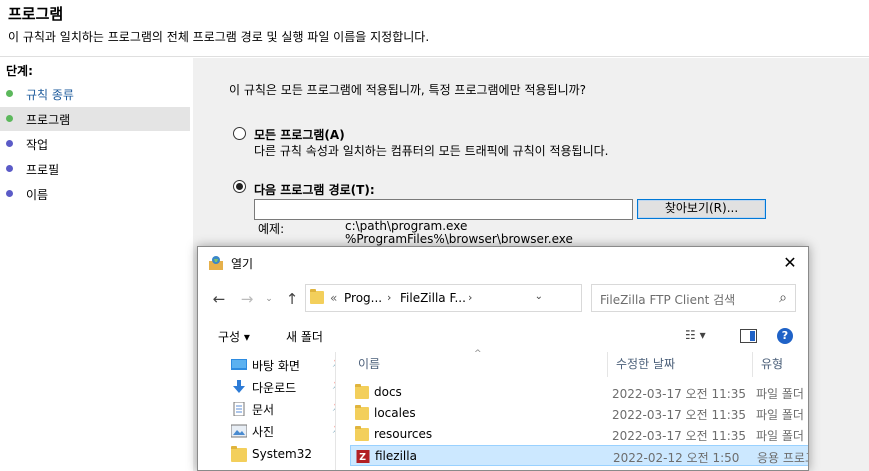  I want to click on steps-title: 단계:, so click(19, 71).